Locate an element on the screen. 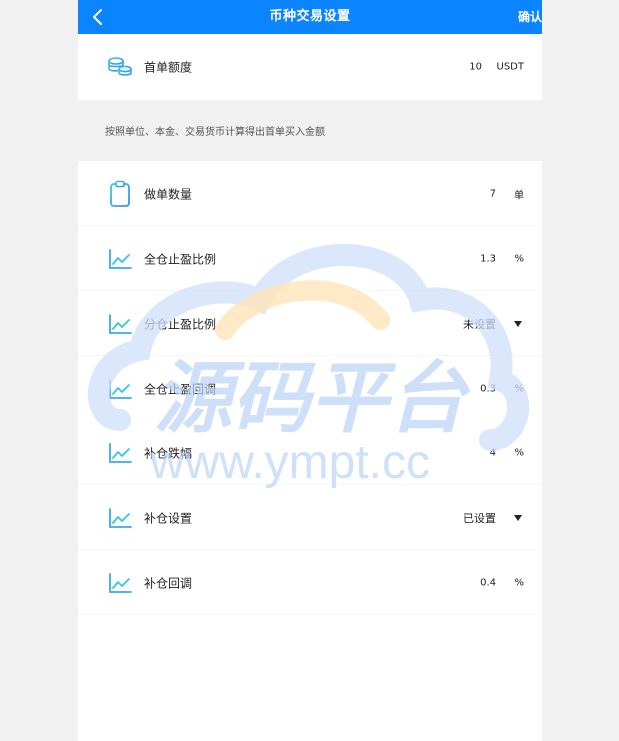 The image size is (619, 741). add-position-settings-row: 补仓设置 已设置 is located at coordinates (310, 517).